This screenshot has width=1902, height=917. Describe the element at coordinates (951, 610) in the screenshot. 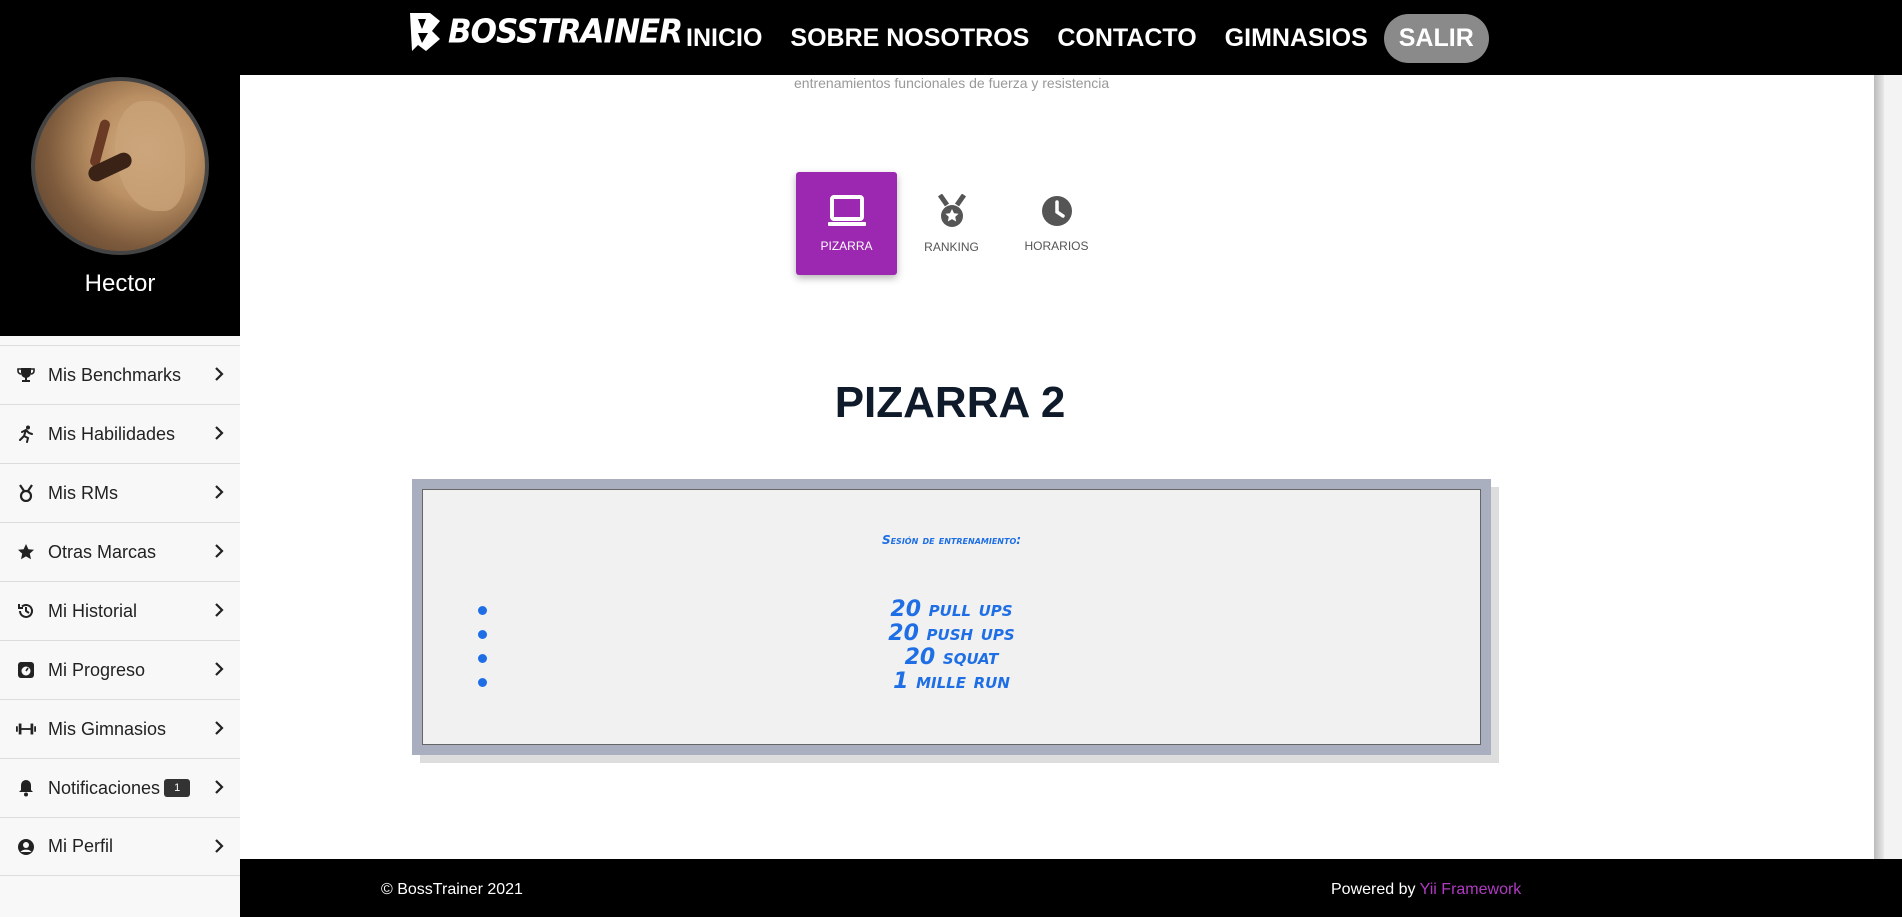

I see `list-item: 20 pull ups` at that location.